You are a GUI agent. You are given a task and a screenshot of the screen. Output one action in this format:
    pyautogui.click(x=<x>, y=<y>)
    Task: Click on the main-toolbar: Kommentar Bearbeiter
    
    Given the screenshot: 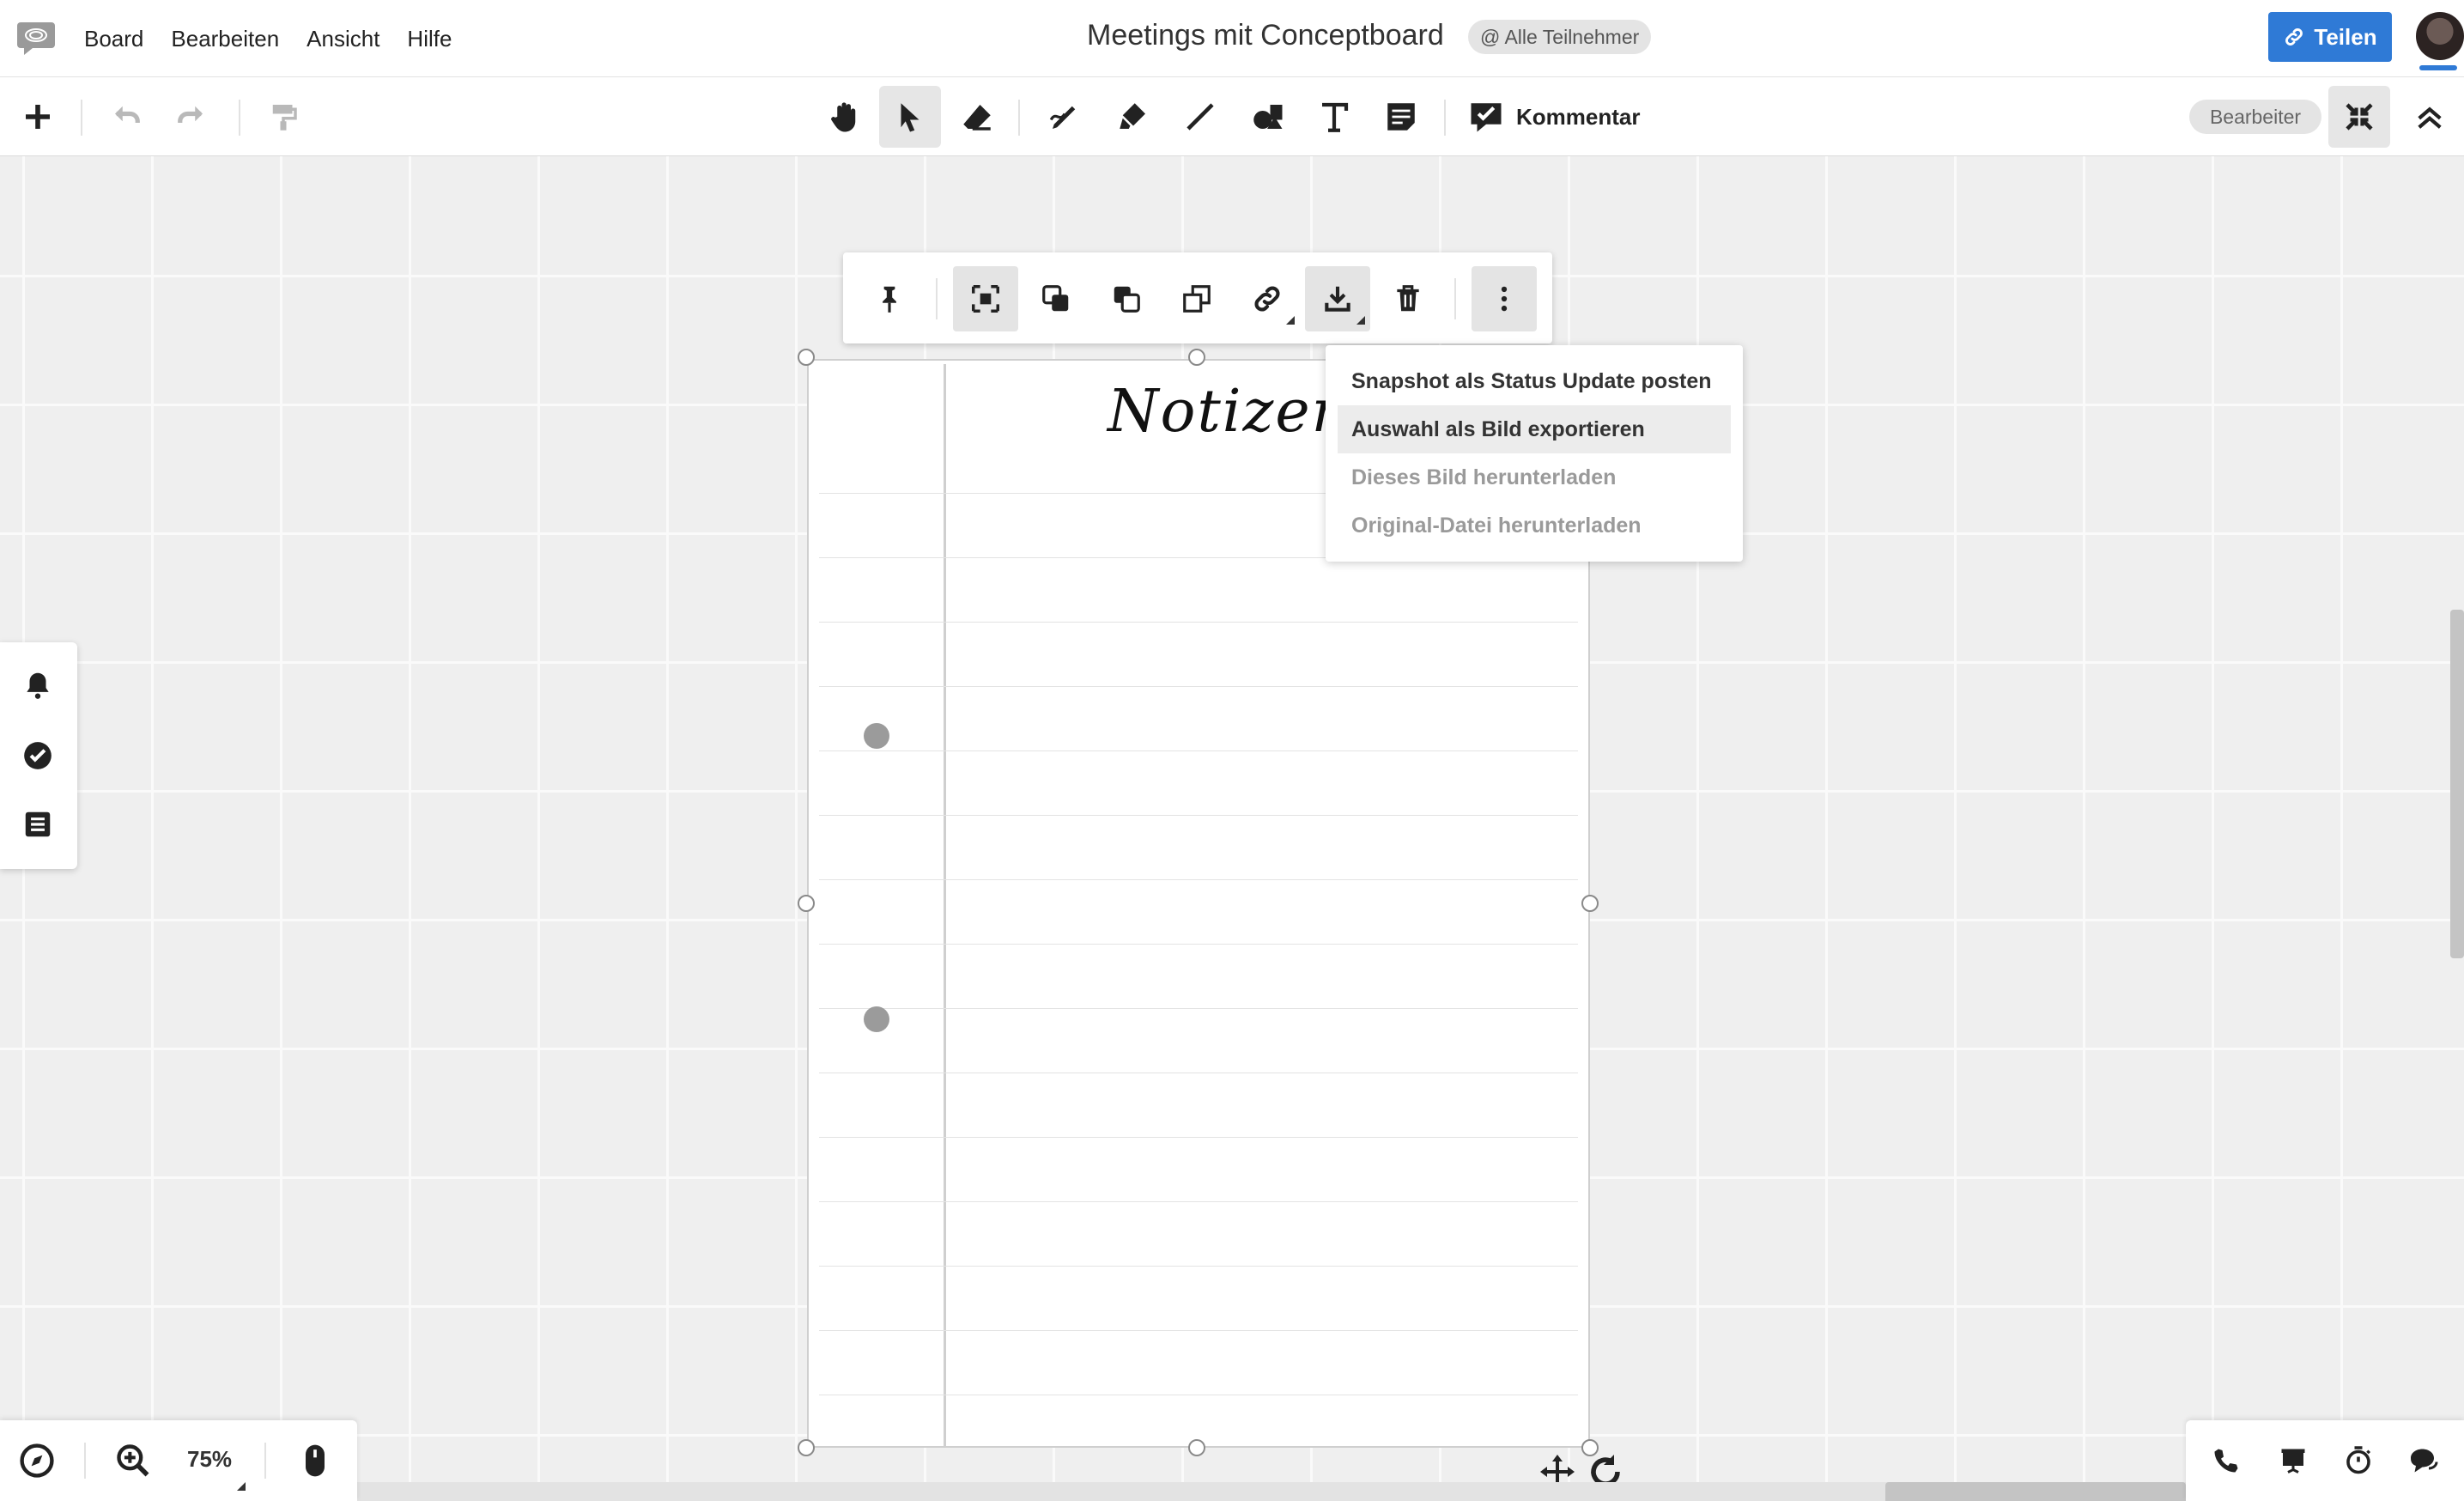 What is the action you would take?
    pyautogui.click(x=1232, y=116)
    